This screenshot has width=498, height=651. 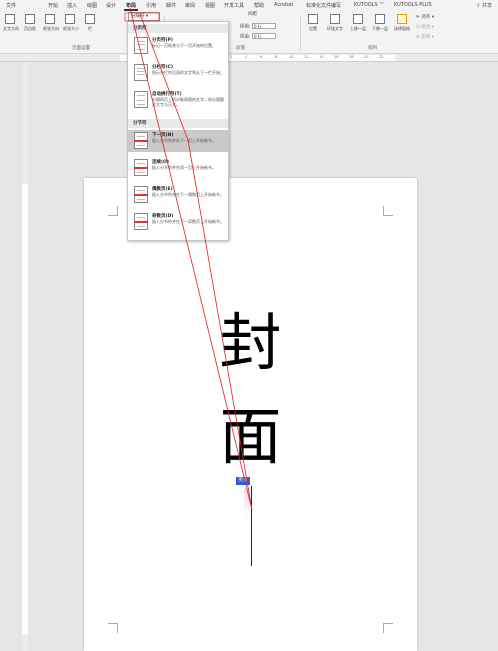 What do you see at coordinates (141, 194) in the screenshot?
I see `even-page-break-icon` at bounding box center [141, 194].